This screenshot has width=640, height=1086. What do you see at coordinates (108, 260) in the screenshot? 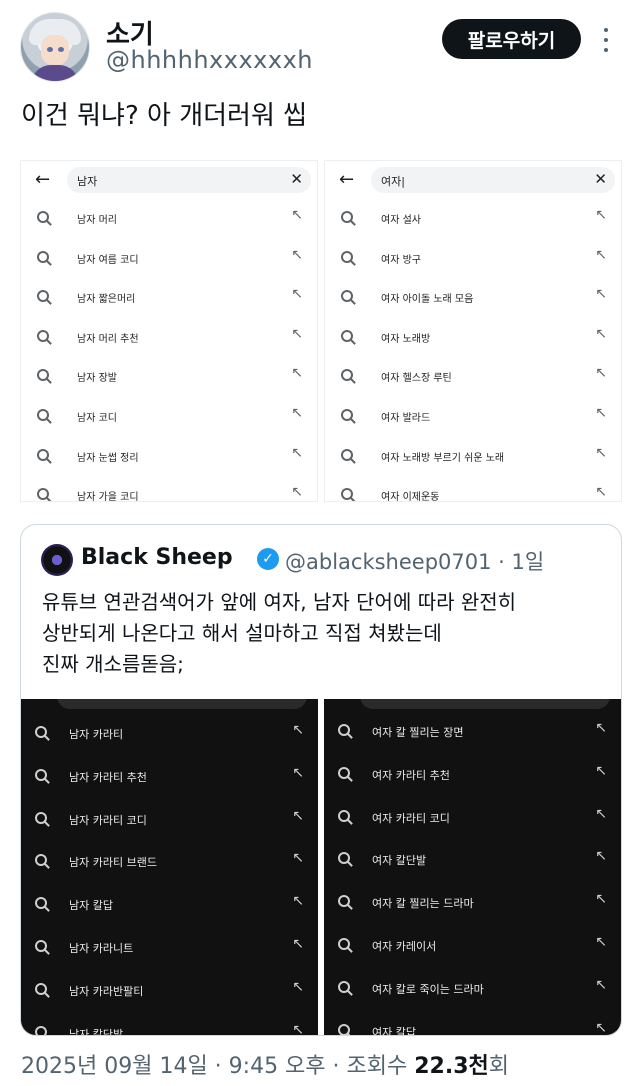
I see `suggestion-label: 남자 여름 코디` at bounding box center [108, 260].